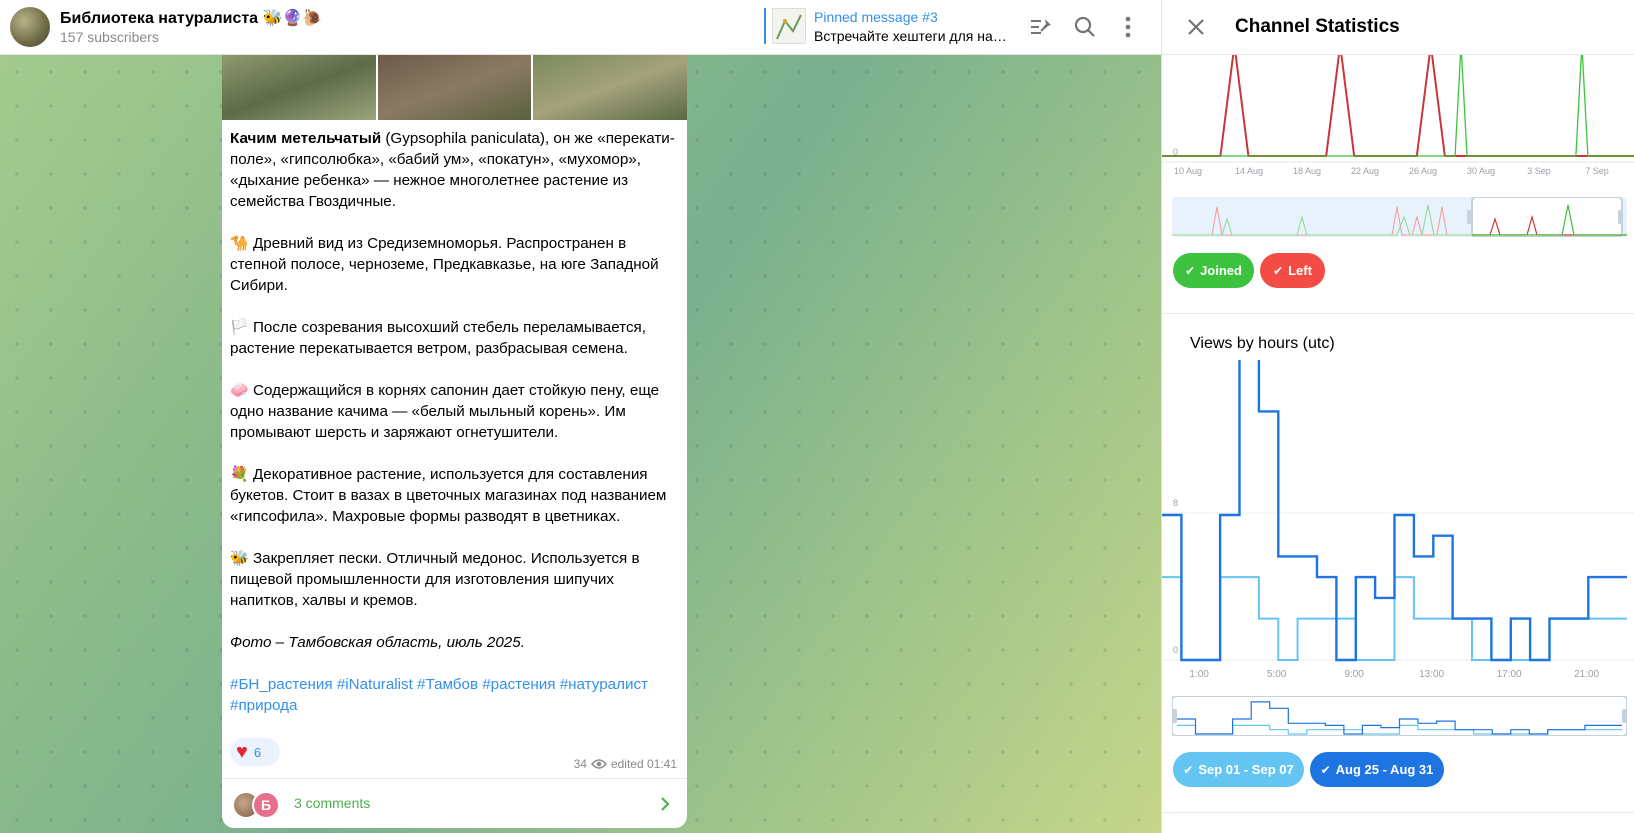 The height and width of the screenshot is (833, 1634). What do you see at coordinates (1175, 650) in the screenshot?
I see `views-y-label: 0` at bounding box center [1175, 650].